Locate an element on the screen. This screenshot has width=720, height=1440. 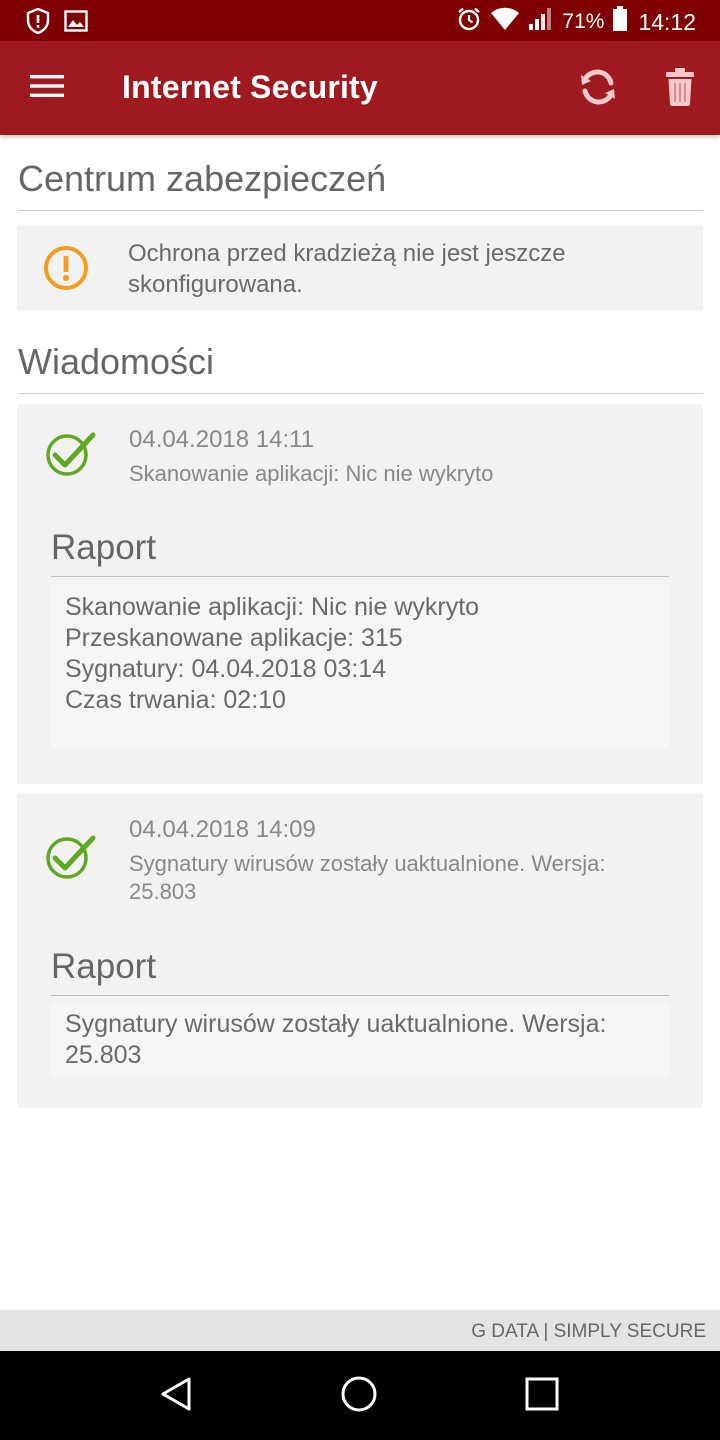
footer-brand-text: G DATA | SIMPLY SECURE is located at coordinates (588, 1331).